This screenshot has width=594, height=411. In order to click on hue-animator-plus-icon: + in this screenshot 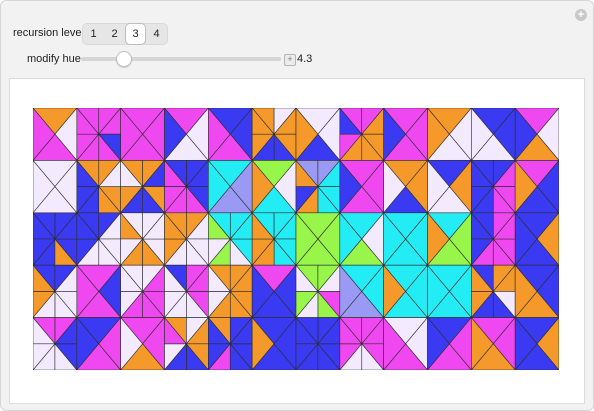, I will do `click(290, 60)`.